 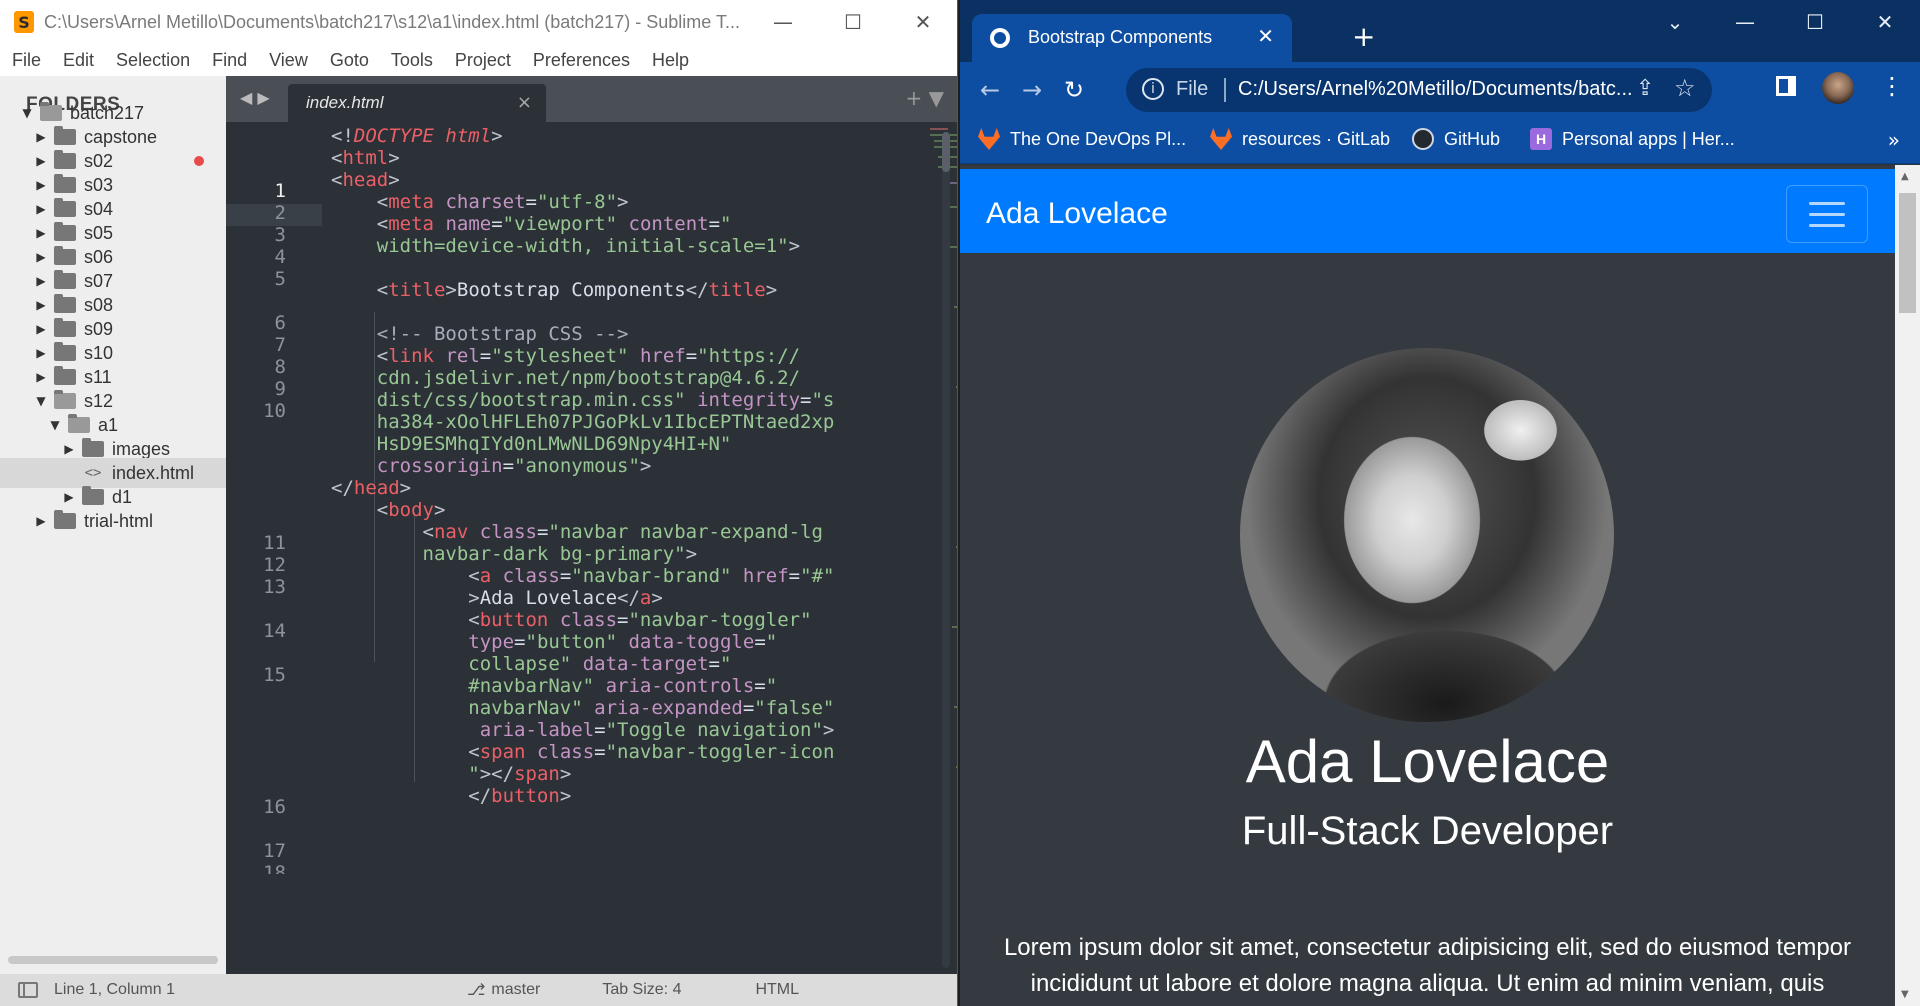 I want to click on line-number: 18, so click(x=274, y=868).